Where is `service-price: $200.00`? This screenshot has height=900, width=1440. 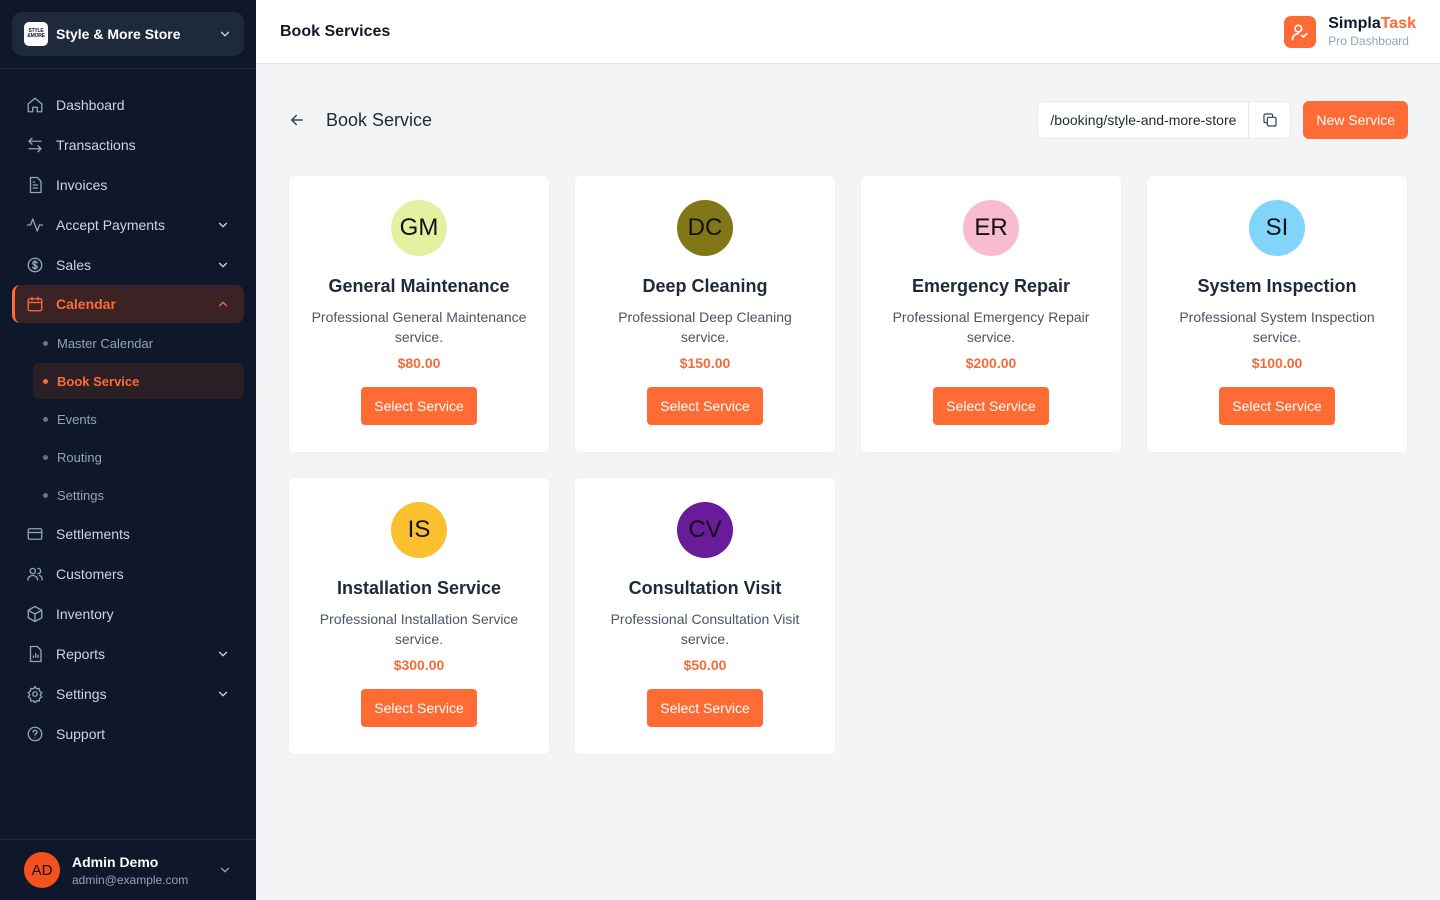
service-price: $200.00 is located at coordinates (991, 363).